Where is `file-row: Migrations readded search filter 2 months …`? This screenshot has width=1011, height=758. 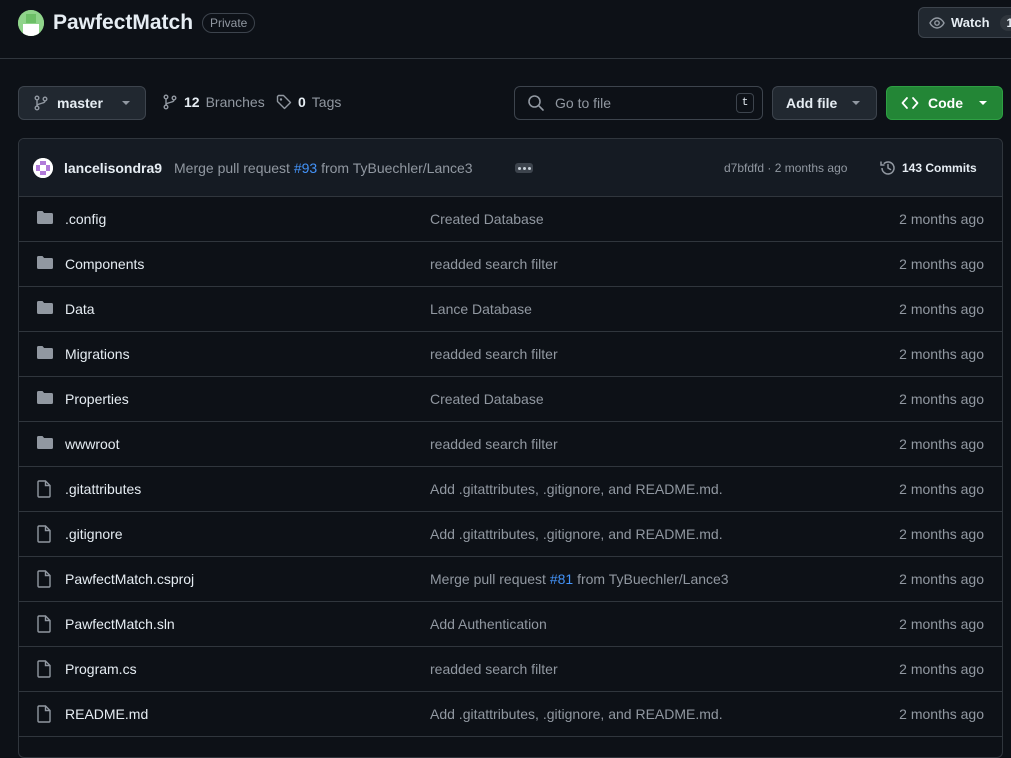 file-row: Migrations readded search filter 2 months … is located at coordinates (510, 354).